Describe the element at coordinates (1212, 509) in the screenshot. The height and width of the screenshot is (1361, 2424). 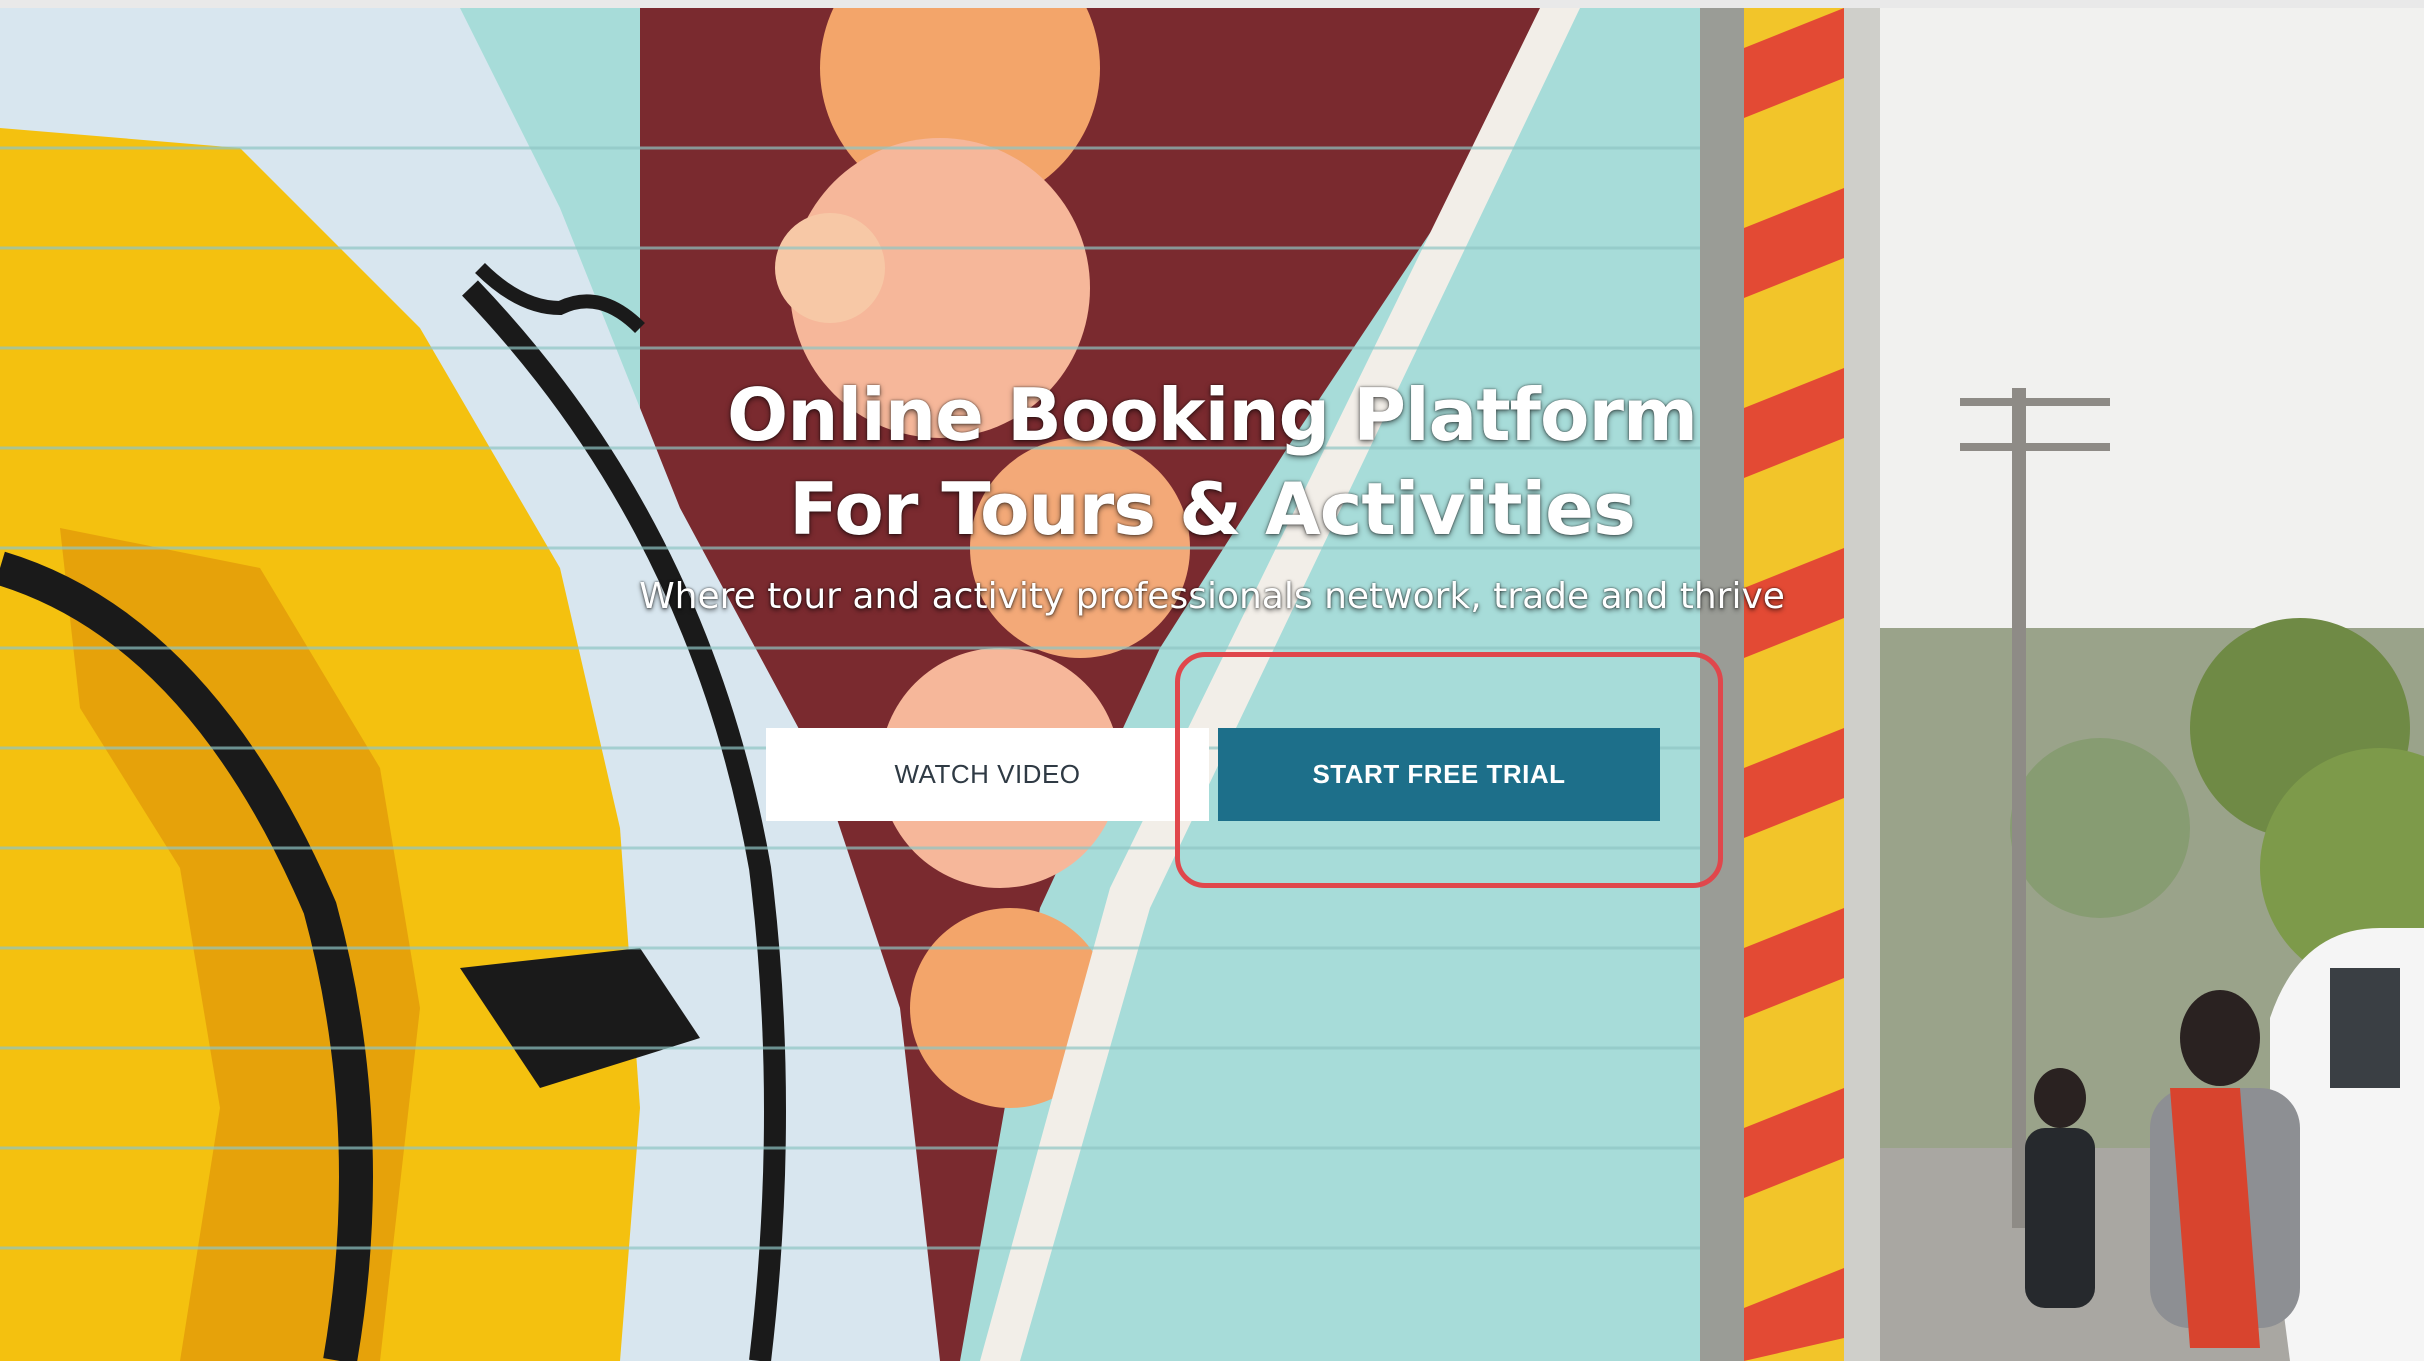
I see `hero-headline-line2: For Tours & Activities` at that location.